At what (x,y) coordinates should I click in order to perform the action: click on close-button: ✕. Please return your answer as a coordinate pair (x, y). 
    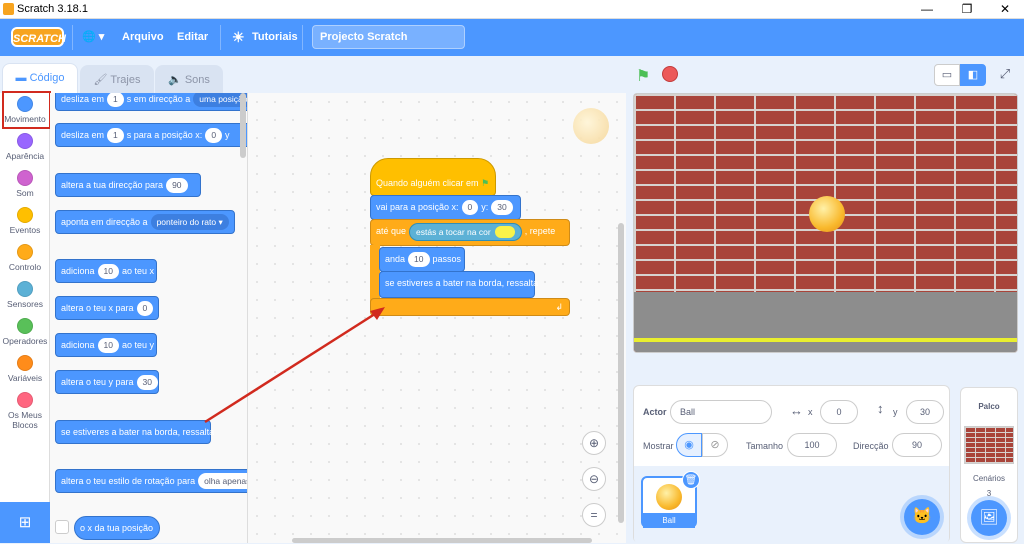
    Looking at the image, I should click on (1005, 9).